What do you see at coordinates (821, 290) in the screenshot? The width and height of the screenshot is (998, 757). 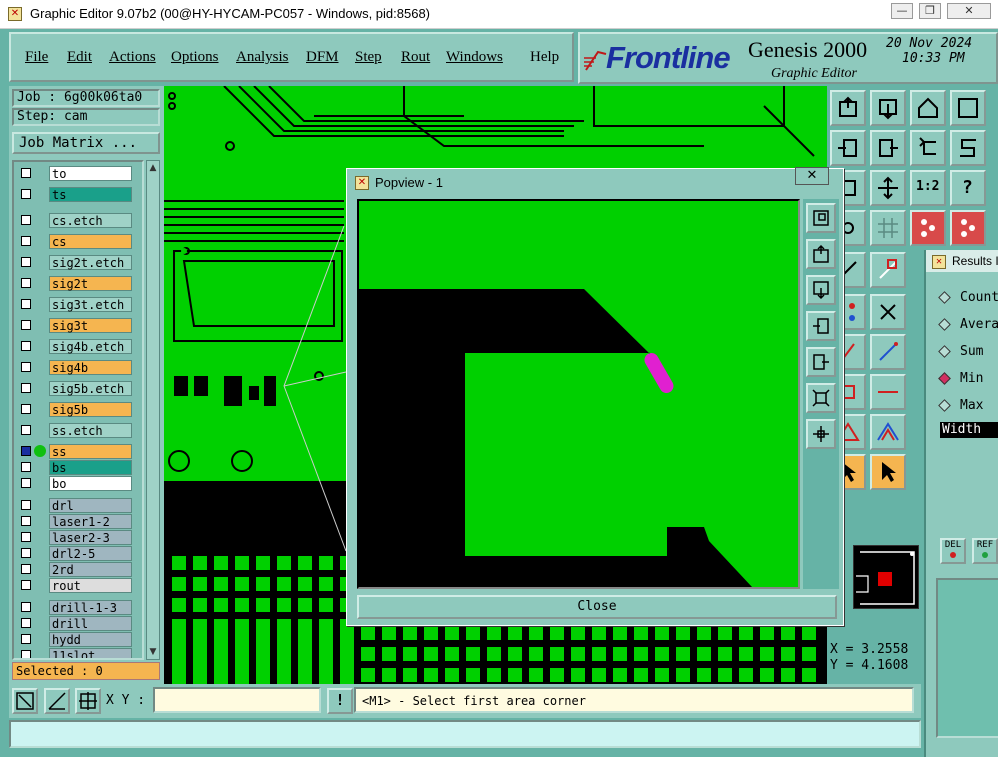 I see `popview-down-tool` at bounding box center [821, 290].